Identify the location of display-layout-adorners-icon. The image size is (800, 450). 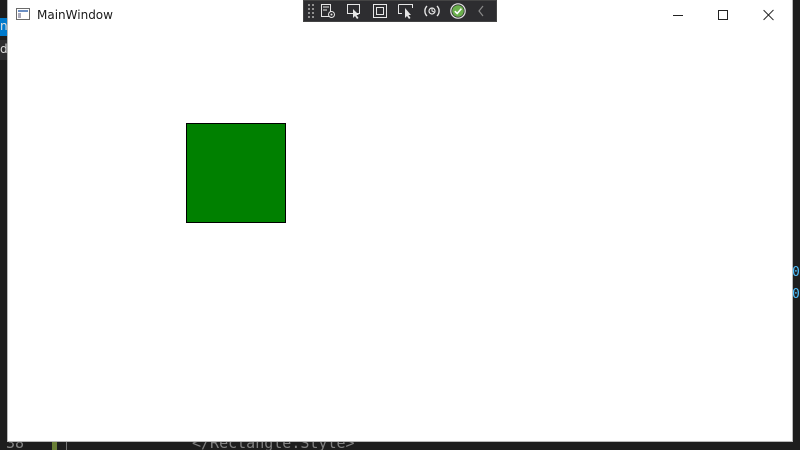
(380, 11).